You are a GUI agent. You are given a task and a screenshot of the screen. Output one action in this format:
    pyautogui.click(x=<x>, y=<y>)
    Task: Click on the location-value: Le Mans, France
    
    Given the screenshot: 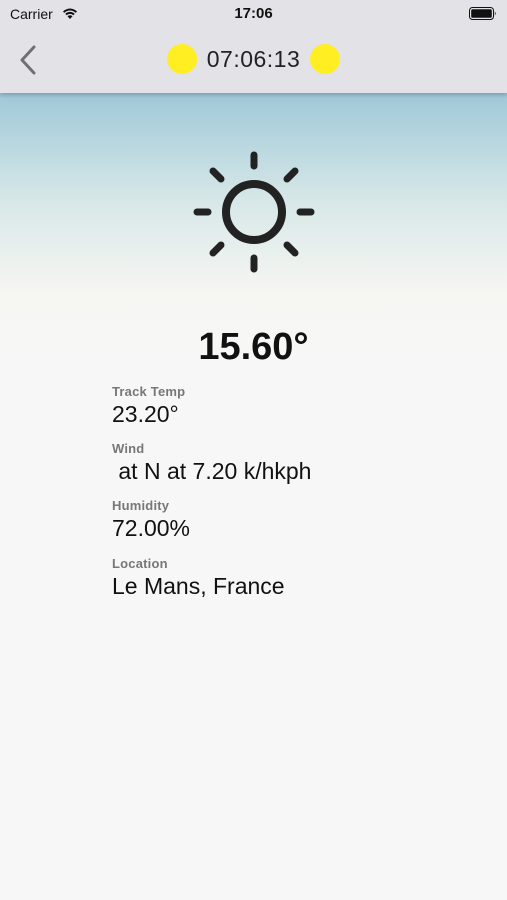 What is the action you would take?
    pyautogui.click(x=198, y=586)
    